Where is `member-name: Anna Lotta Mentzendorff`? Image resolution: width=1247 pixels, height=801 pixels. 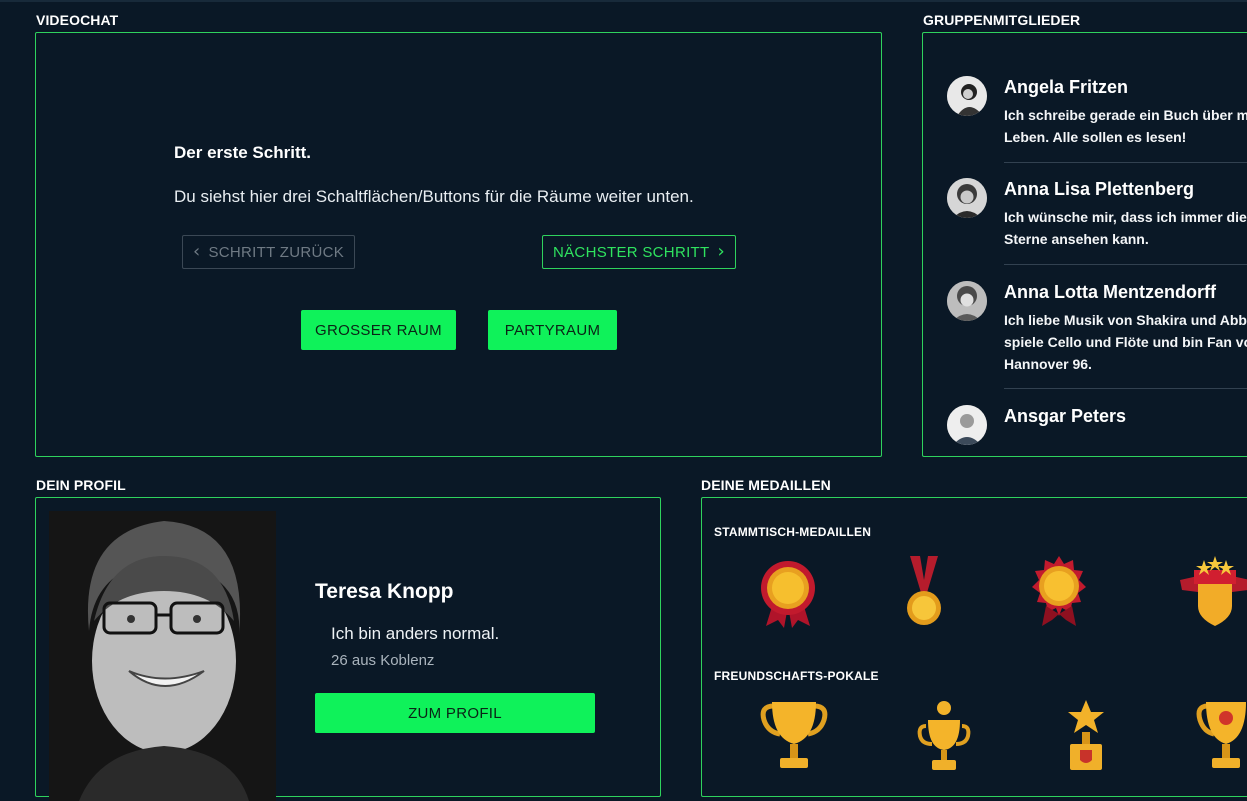
member-name: Anna Lotta Mentzendorff is located at coordinates (1110, 292).